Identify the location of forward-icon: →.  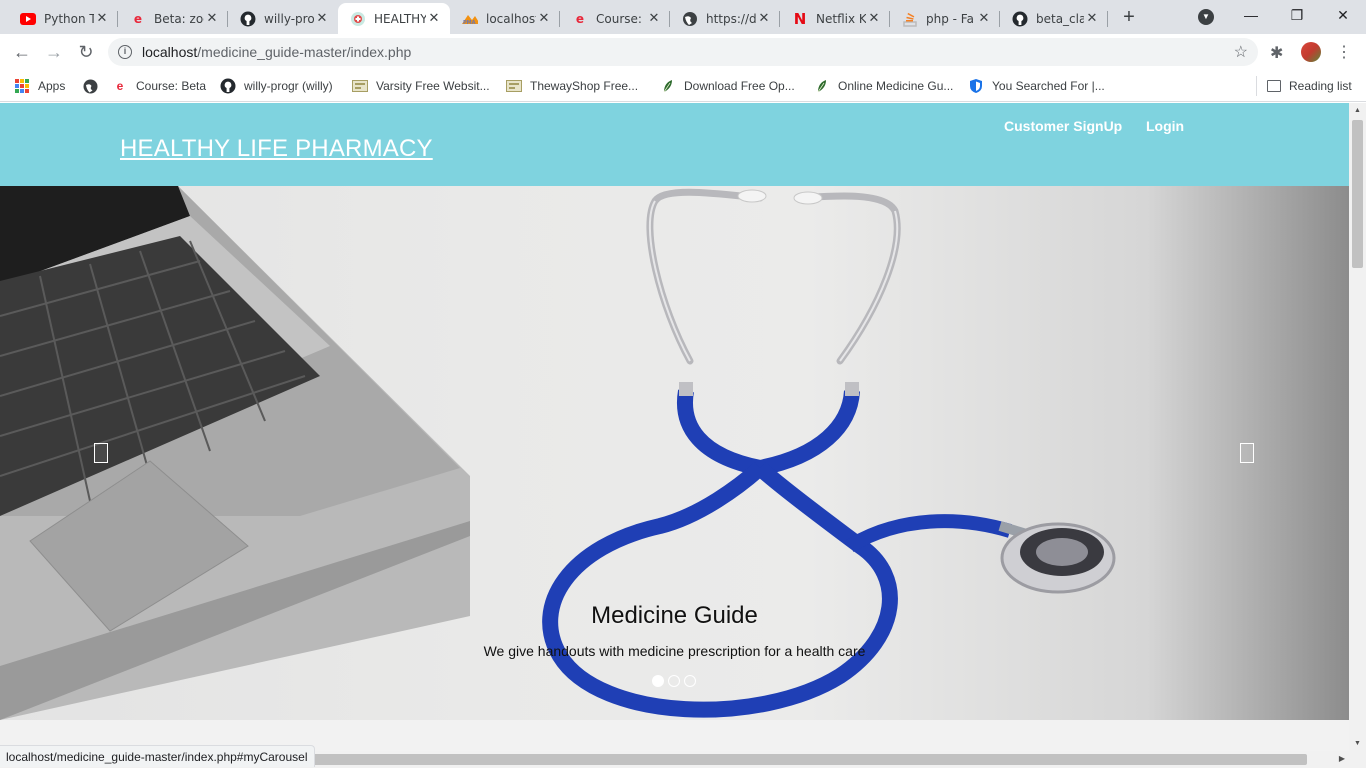
(54, 52).